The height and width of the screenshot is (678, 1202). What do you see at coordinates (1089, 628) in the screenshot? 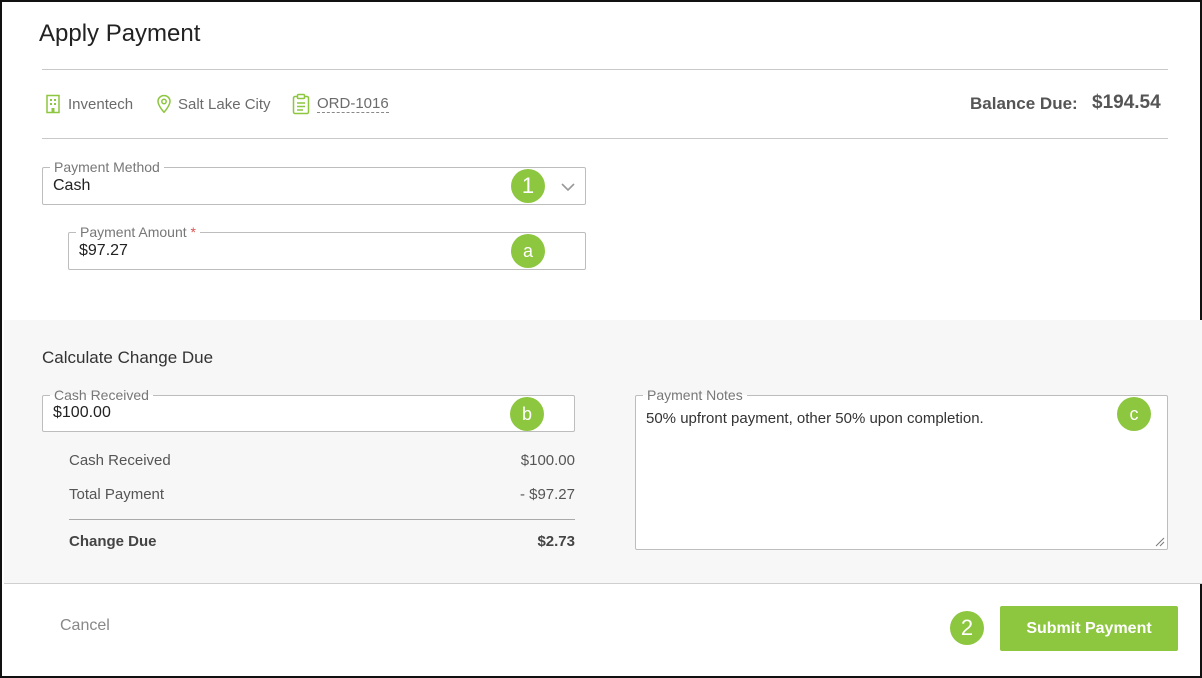
I see `submit-payment-button: Submit Payment` at bounding box center [1089, 628].